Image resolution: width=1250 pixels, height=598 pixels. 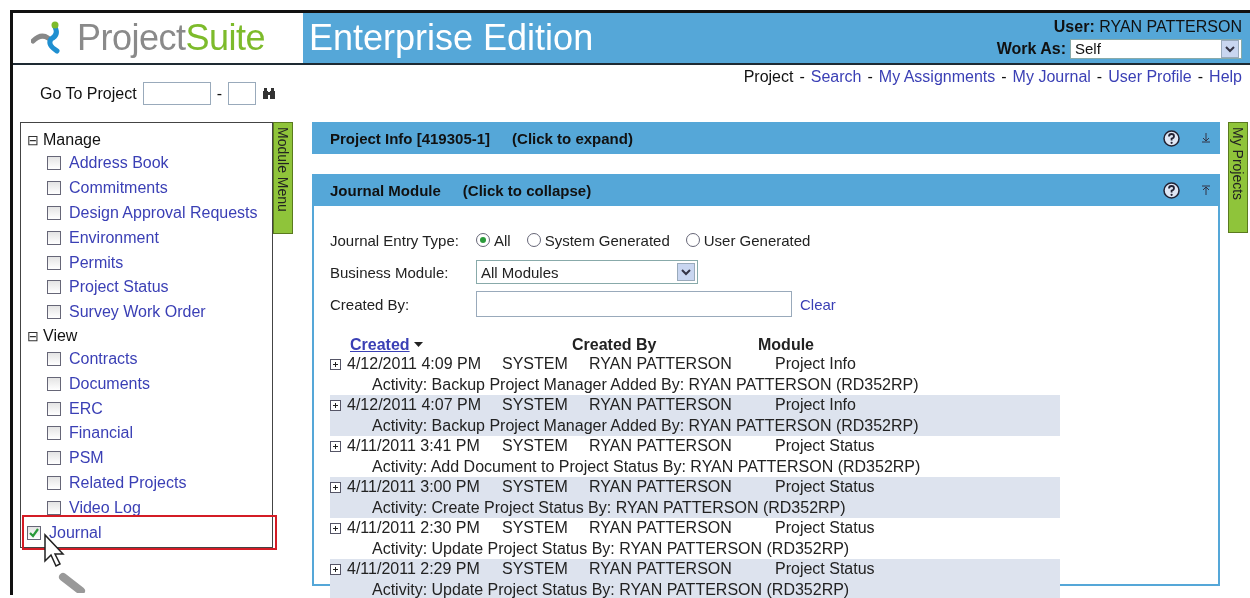 I want to click on created-cell-text: 4/12/2011 4:07 PM, so click(x=415, y=405).